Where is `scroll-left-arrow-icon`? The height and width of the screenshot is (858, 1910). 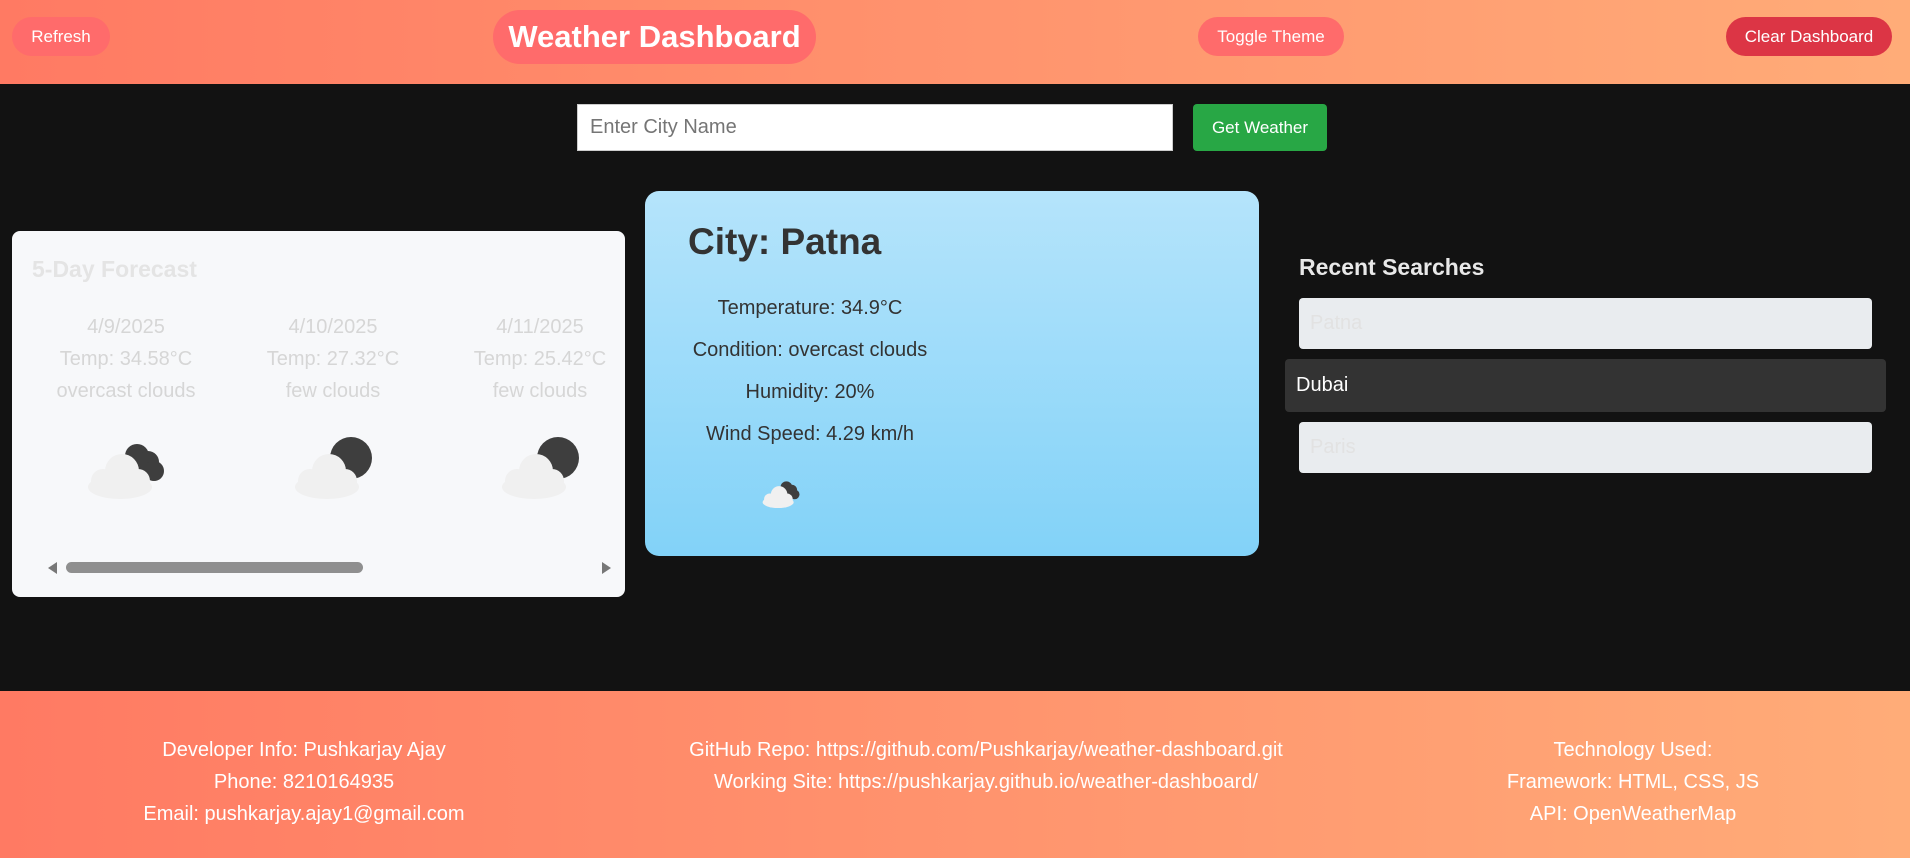 scroll-left-arrow-icon is located at coordinates (52, 568).